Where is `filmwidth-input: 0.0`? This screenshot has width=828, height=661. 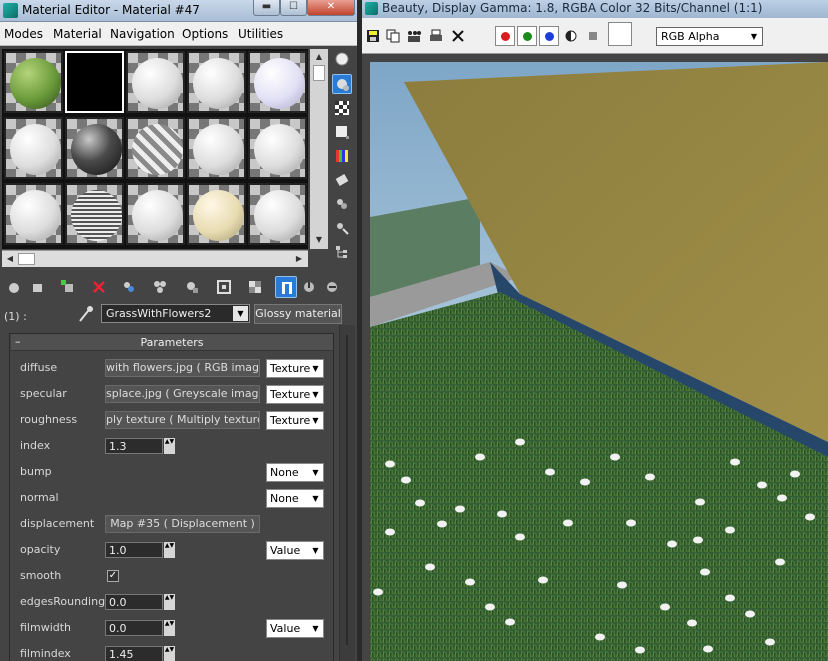 filmwidth-input: 0.0 is located at coordinates (134, 628).